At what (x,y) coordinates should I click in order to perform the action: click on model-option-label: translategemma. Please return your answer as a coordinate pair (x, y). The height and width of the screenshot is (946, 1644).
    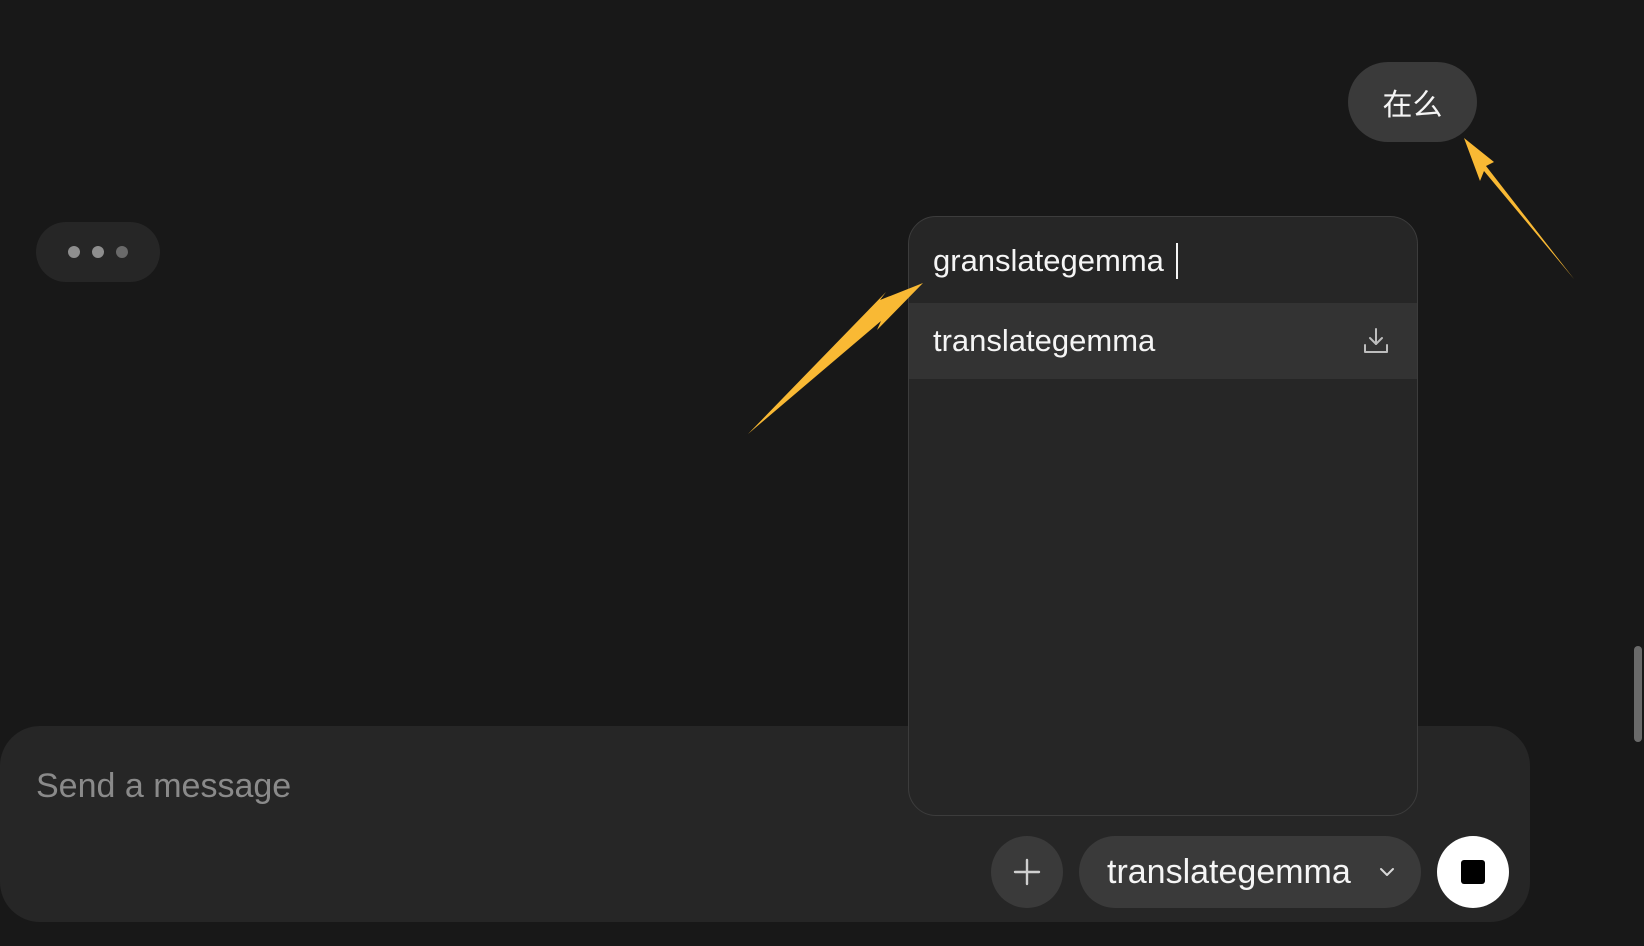
    Looking at the image, I should click on (1044, 340).